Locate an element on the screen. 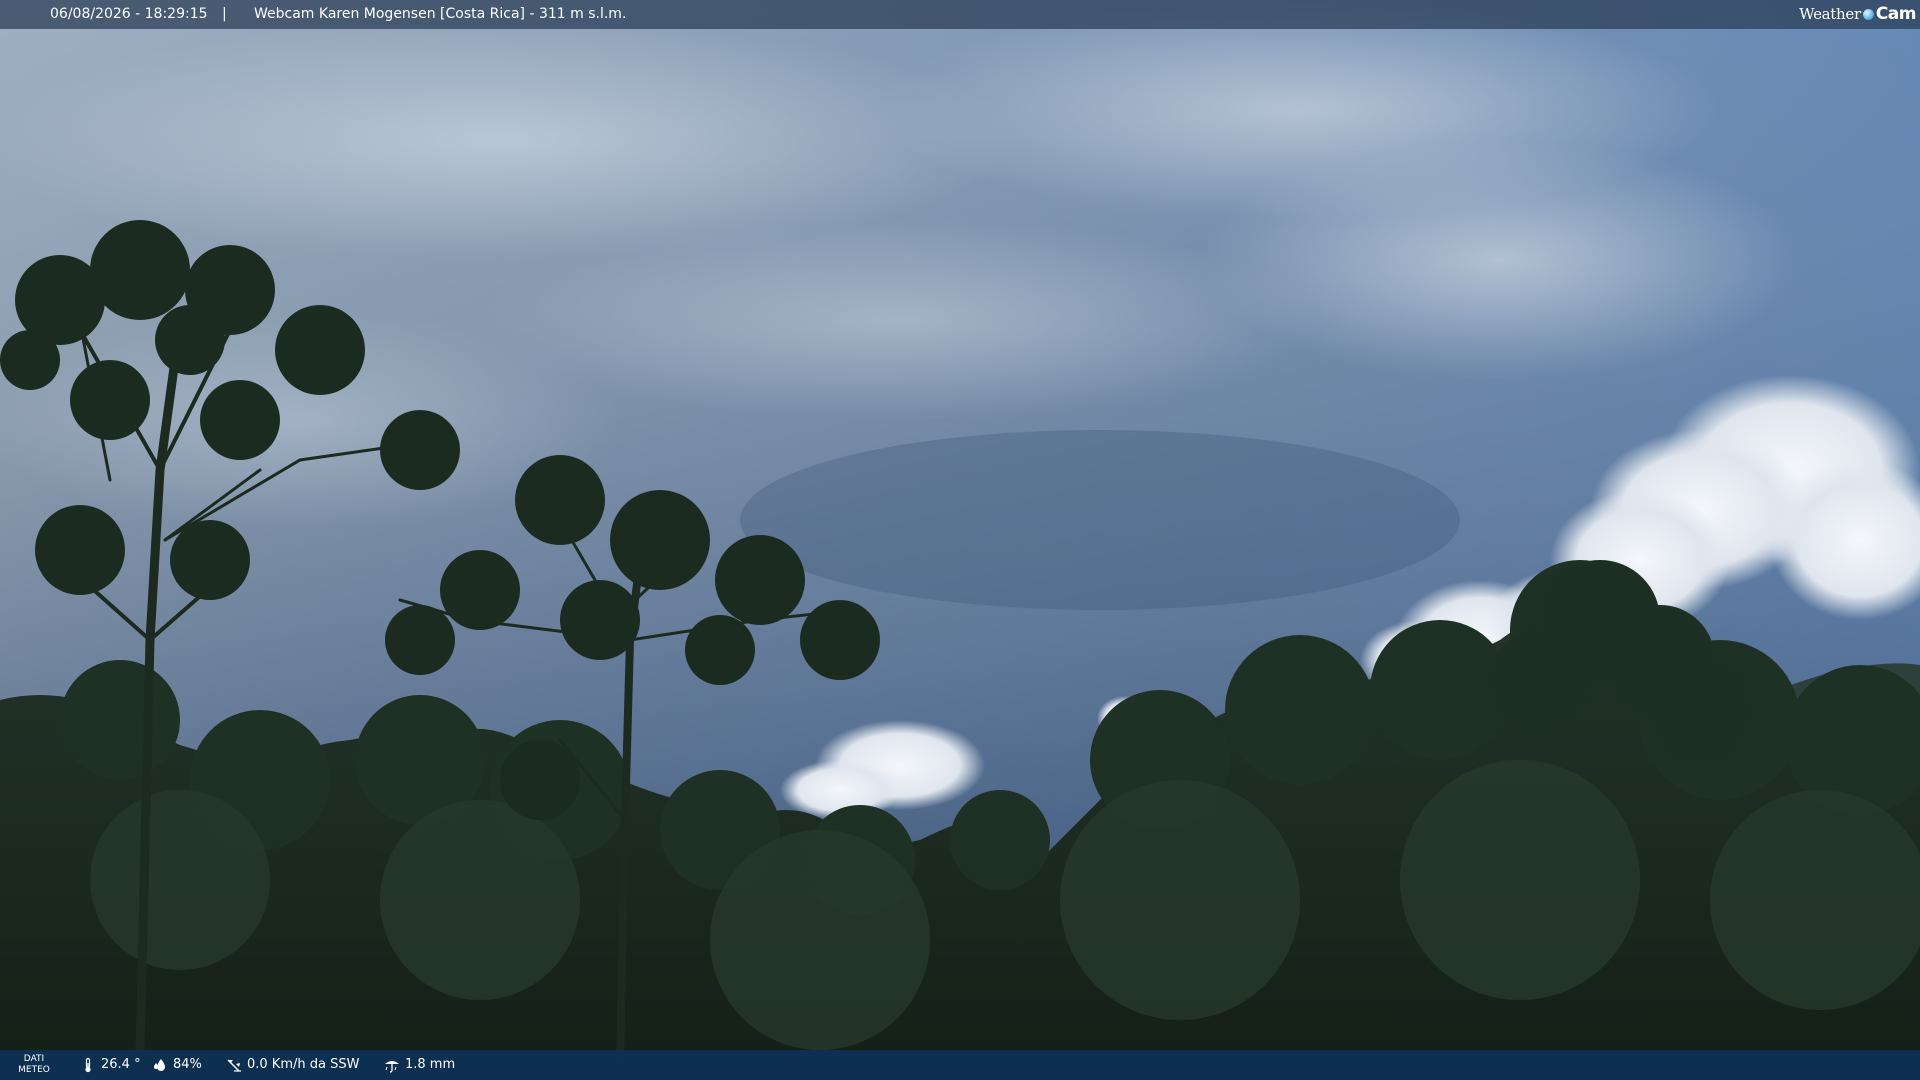 This screenshot has width=1920, height=1080. temperature-reading: 26.4 ° is located at coordinates (110, 1065).